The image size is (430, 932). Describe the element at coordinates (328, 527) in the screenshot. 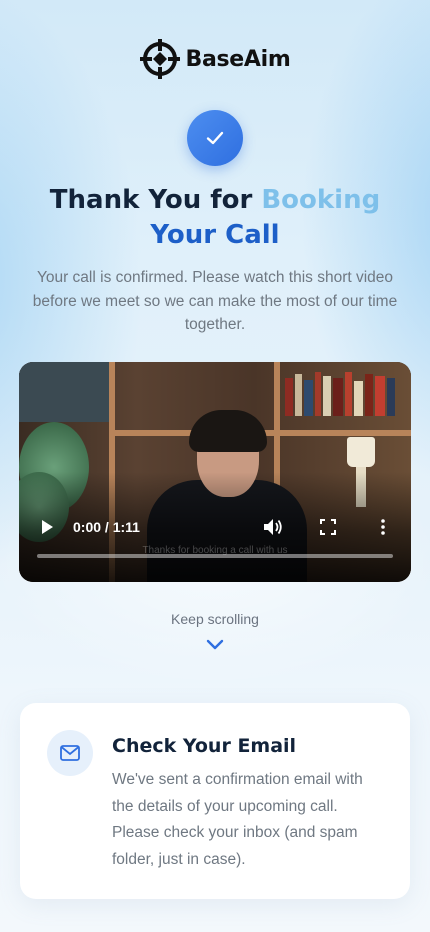

I see `fullscreen-icon` at that location.